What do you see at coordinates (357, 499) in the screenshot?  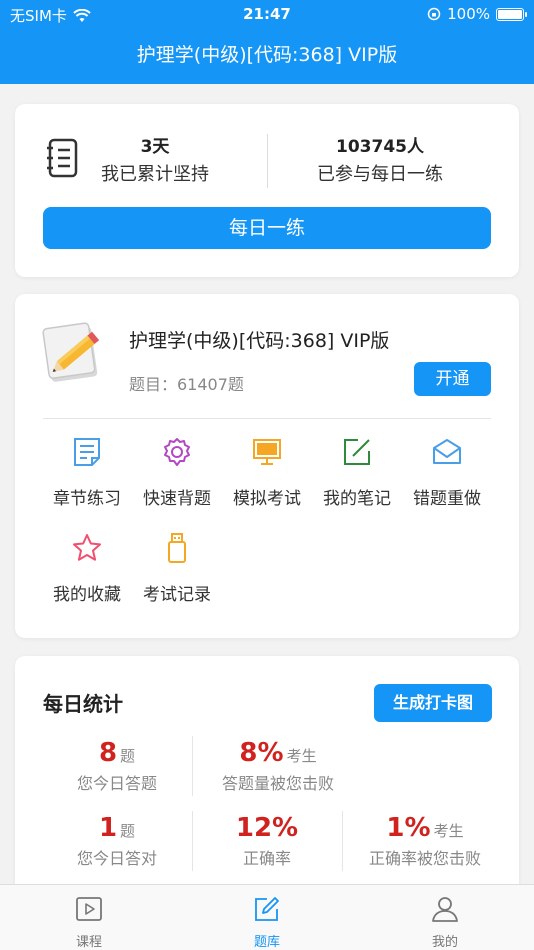 I see `feature-label: 我的笔记` at bounding box center [357, 499].